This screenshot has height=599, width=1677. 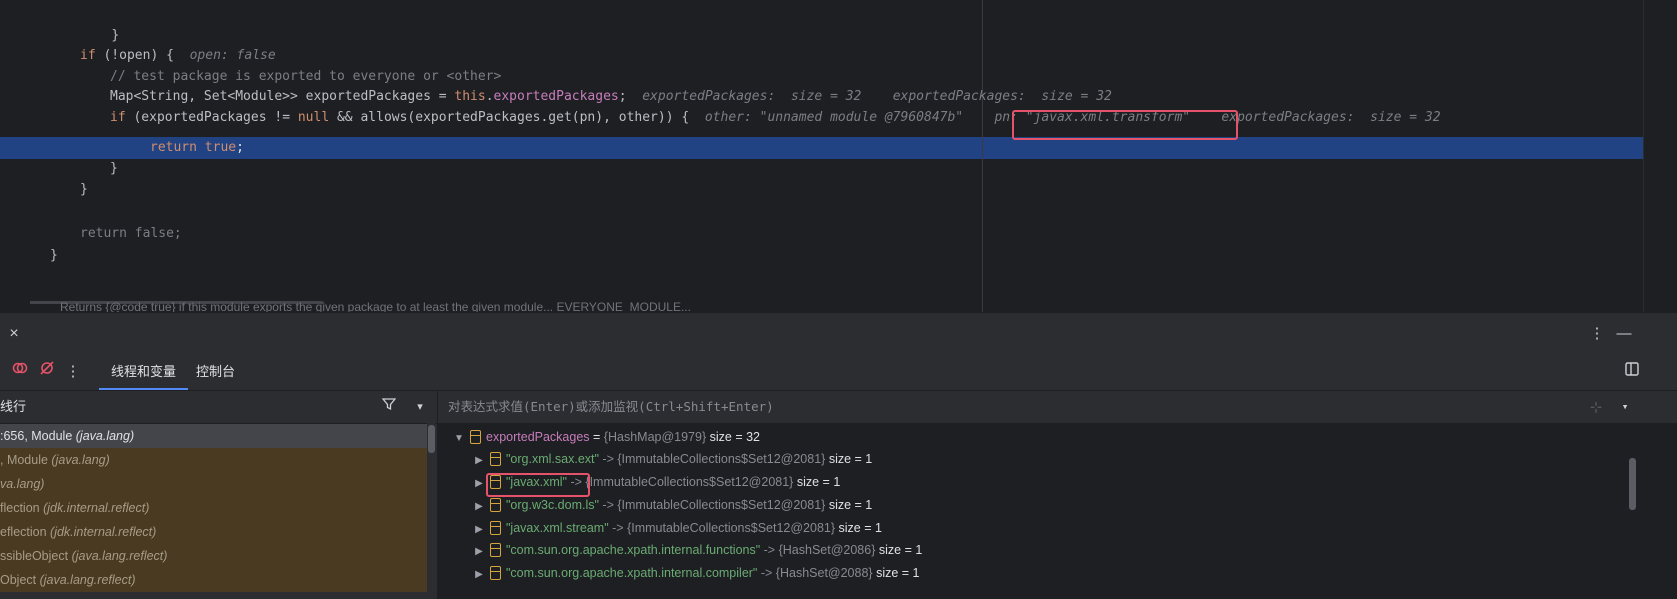 What do you see at coordinates (144, 372) in the screenshot?
I see `tab-threads-variables: 线程和变量` at bounding box center [144, 372].